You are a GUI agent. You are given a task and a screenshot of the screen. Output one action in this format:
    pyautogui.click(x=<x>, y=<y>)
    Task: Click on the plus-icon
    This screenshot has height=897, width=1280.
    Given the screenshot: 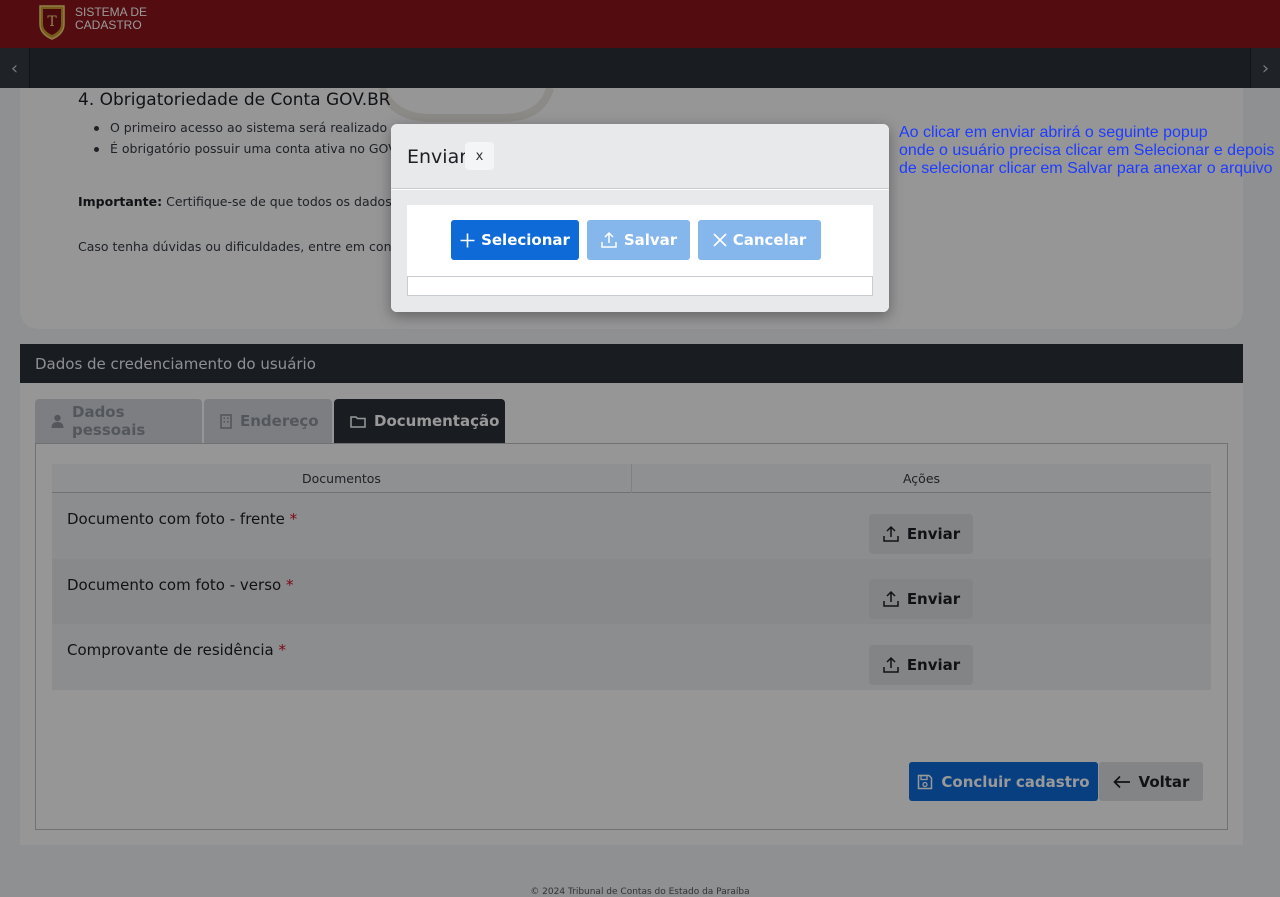 What is the action you would take?
    pyautogui.click(x=467, y=240)
    